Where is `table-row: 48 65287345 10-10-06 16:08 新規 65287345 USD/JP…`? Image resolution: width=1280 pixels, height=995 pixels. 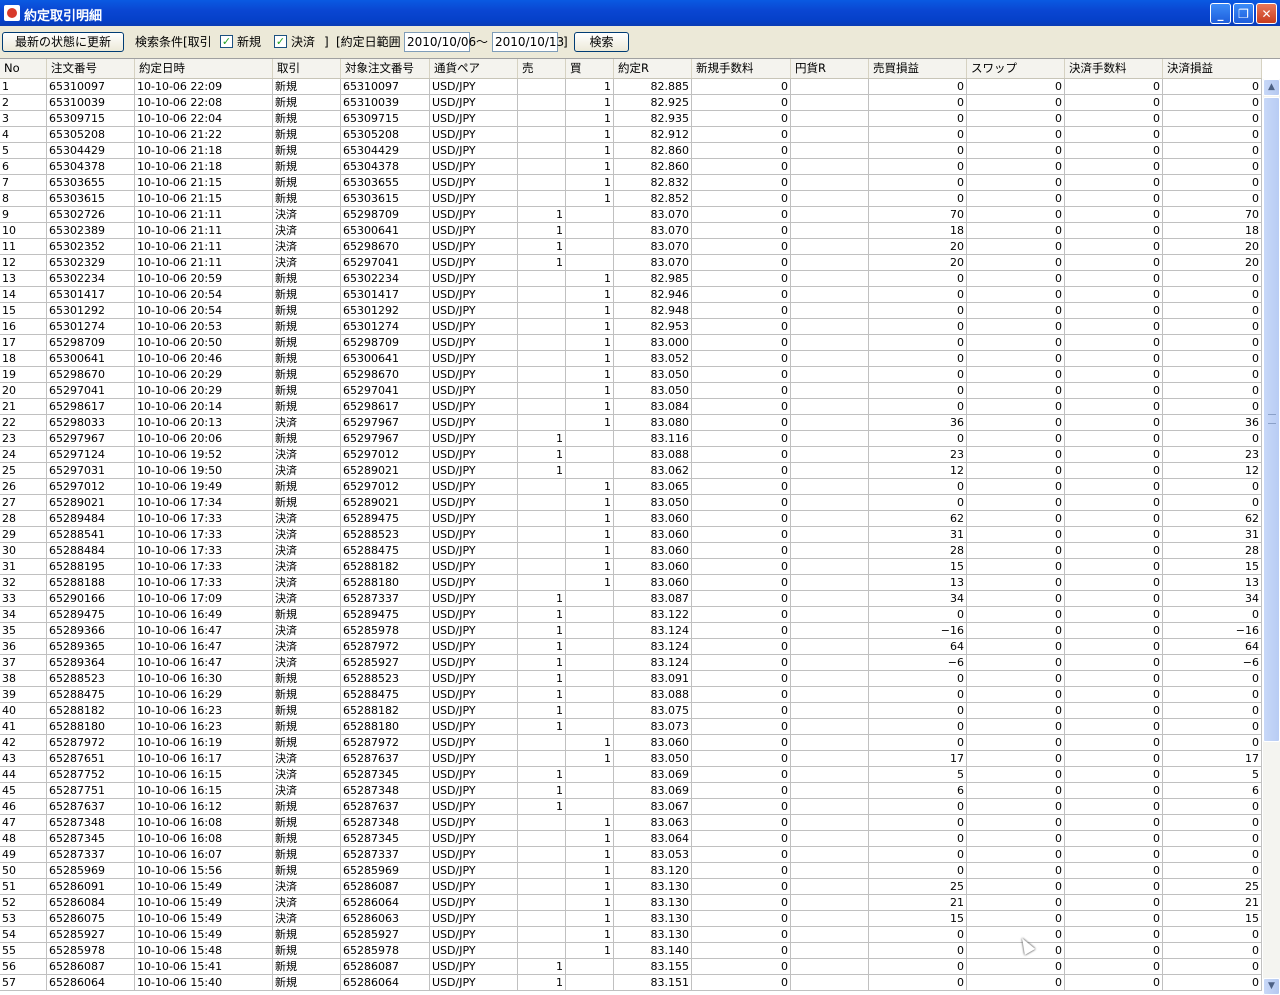 table-row: 48 65287345 10-10-06 16:08 新規 65287345 USD/JP… is located at coordinates (631, 839).